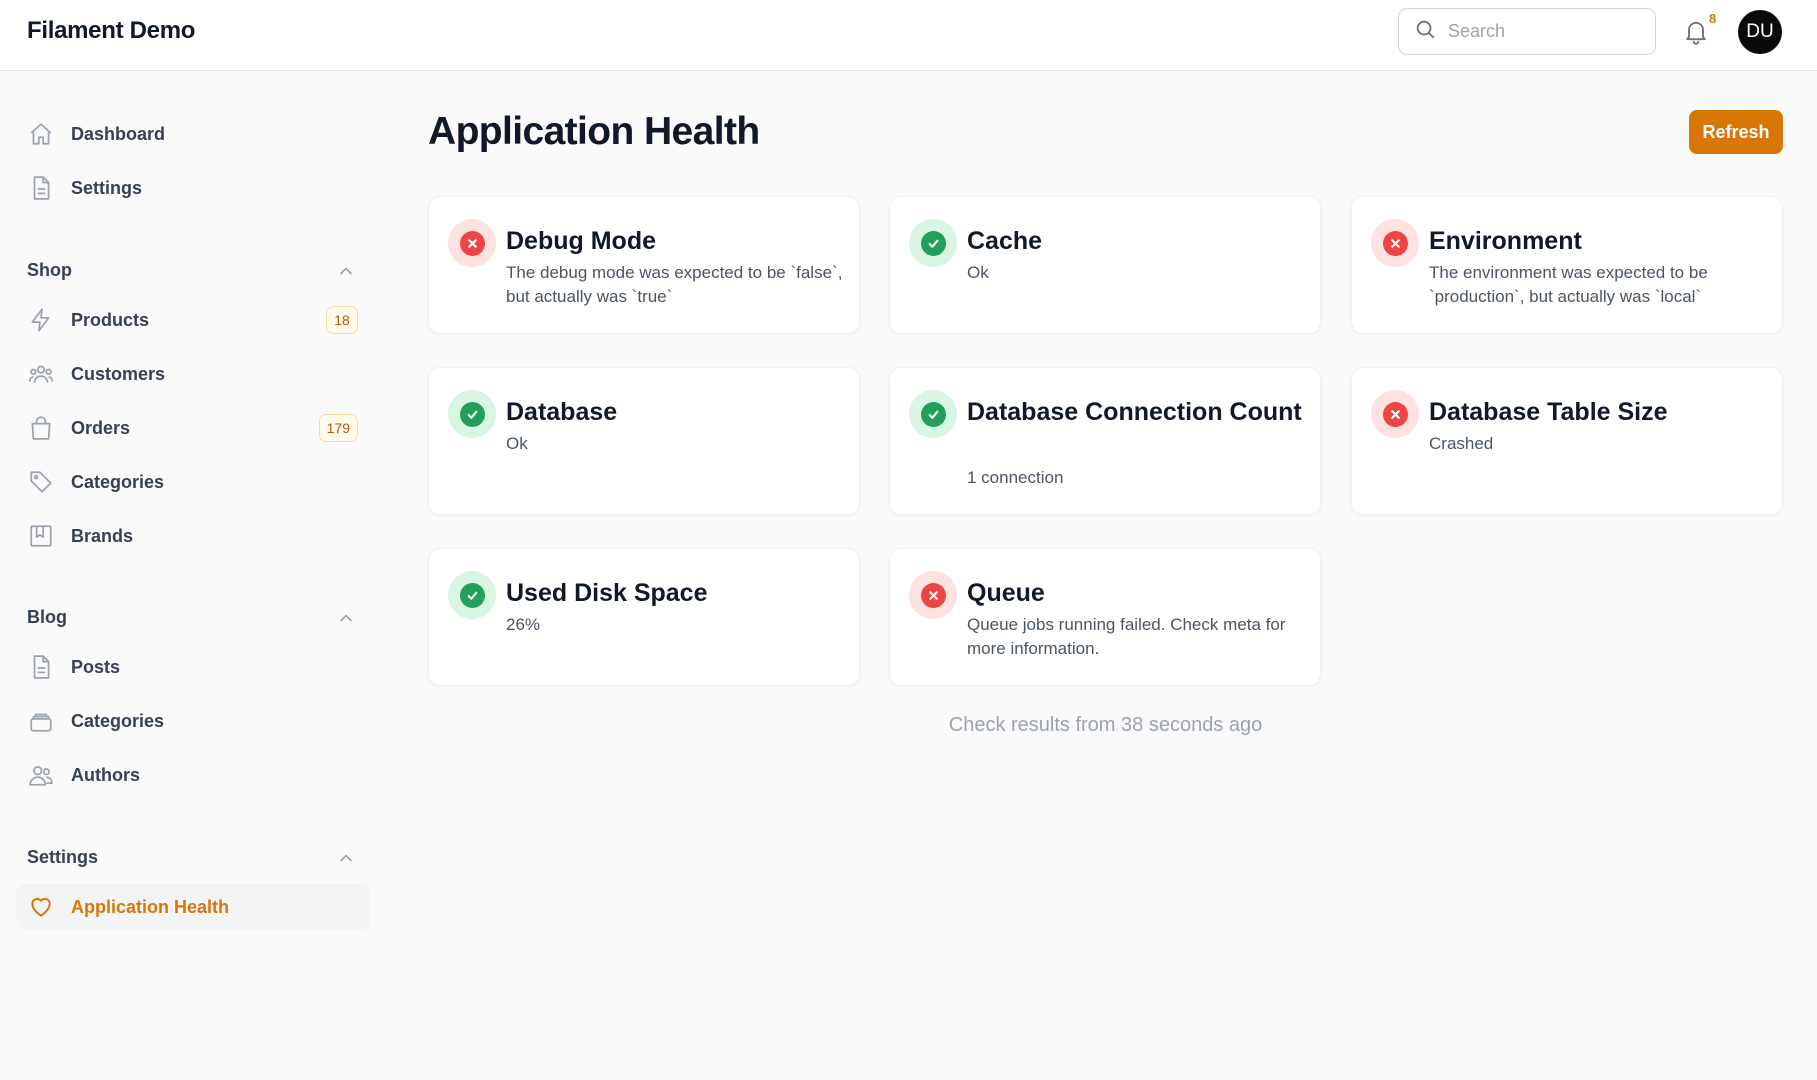 Image resolution: width=1817 pixels, height=1080 pixels. Describe the element at coordinates (193, 188) in the screenshot. I see `sidebar-item-settings: Settings` at that location.